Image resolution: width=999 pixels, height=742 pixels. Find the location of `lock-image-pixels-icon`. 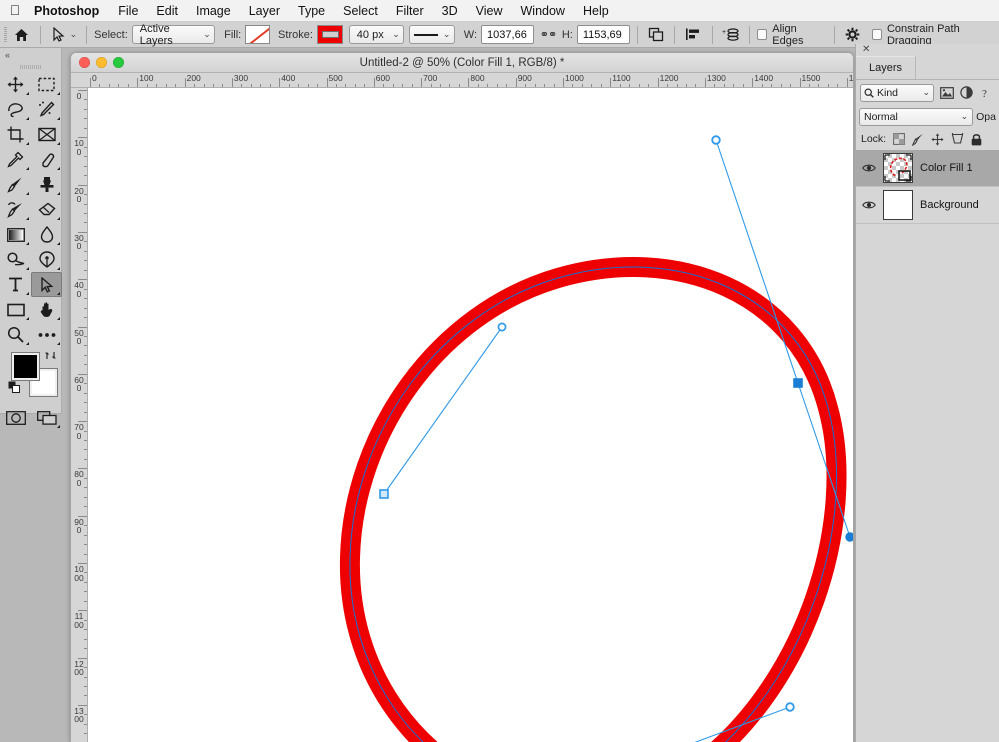

lock-image-pixels-icon is located at coordinates (918, 139).